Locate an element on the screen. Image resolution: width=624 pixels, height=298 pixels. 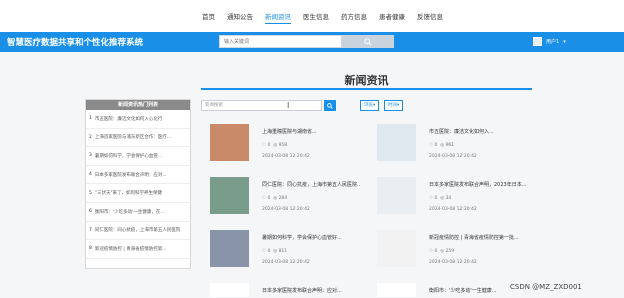
nav-home: 首页 is located at coordinates (208, 17).